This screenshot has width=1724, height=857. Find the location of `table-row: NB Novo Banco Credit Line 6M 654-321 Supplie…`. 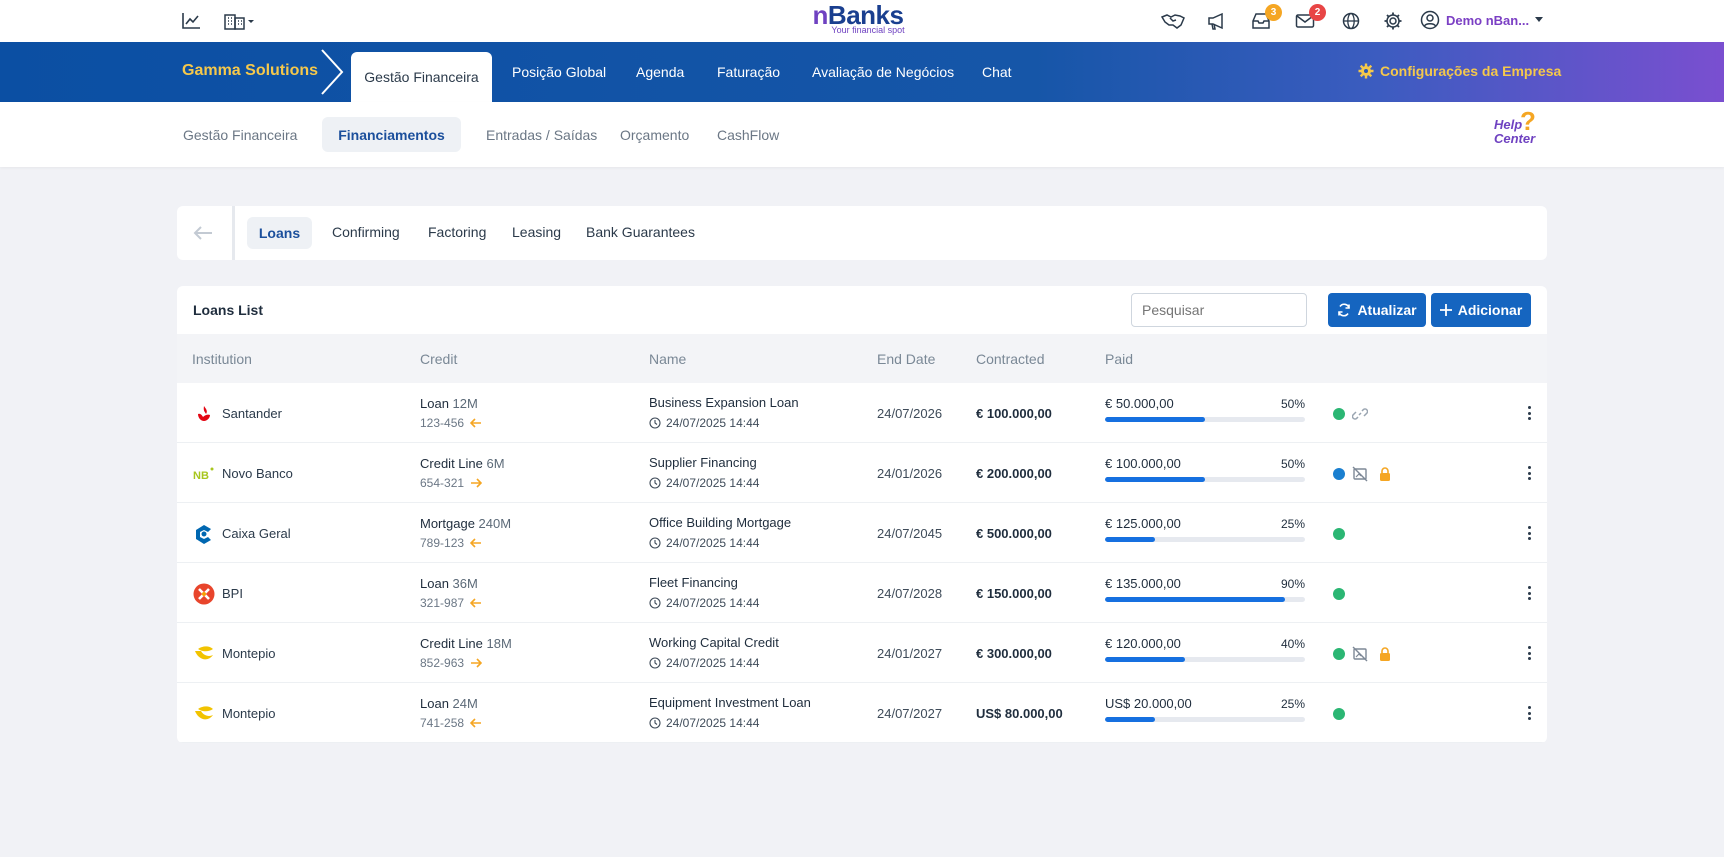

table-row: NB Novo Banco Credit Line 6M 654-321 Supplie… is located at coordinates (862, 473).